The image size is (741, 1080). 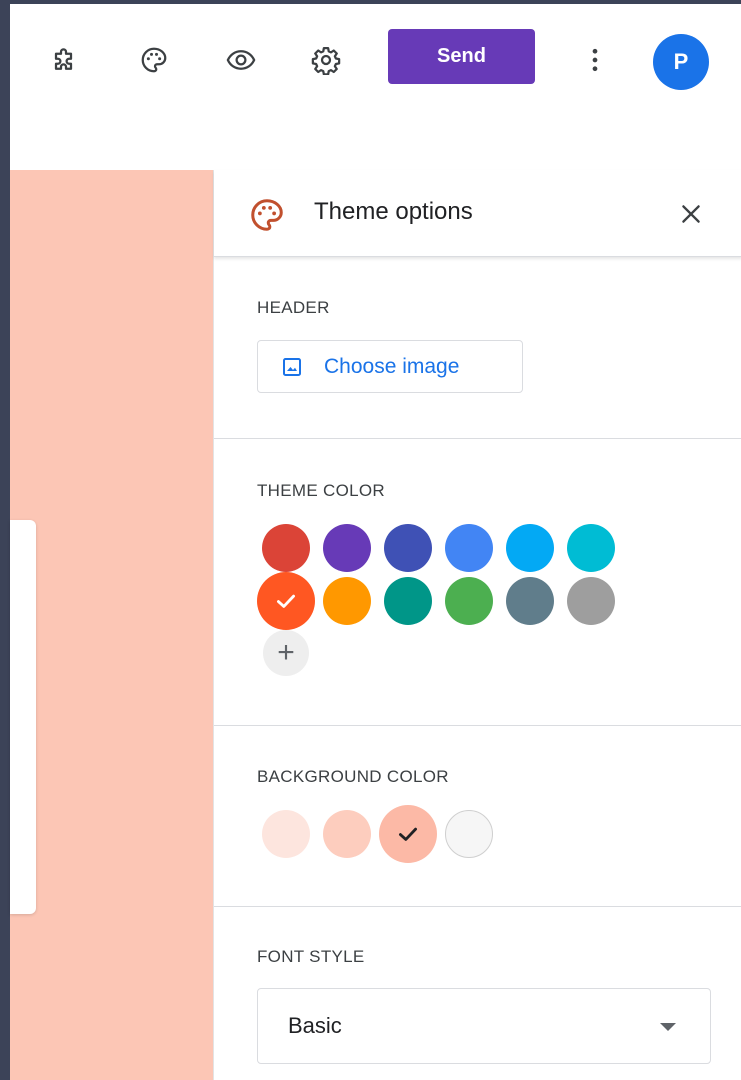 I want to click on form-card, so click(x=23, y=717).